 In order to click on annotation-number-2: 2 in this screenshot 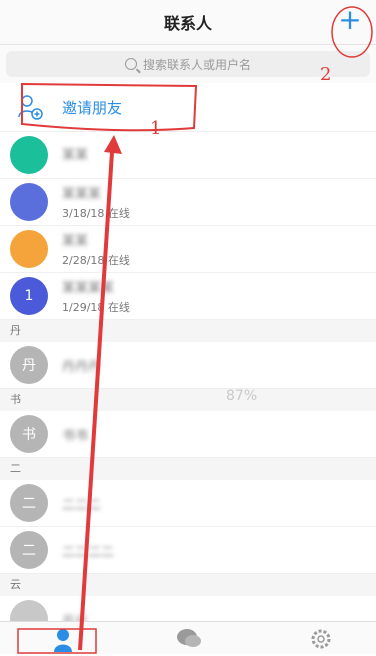, I will do `click(326, 74)`.